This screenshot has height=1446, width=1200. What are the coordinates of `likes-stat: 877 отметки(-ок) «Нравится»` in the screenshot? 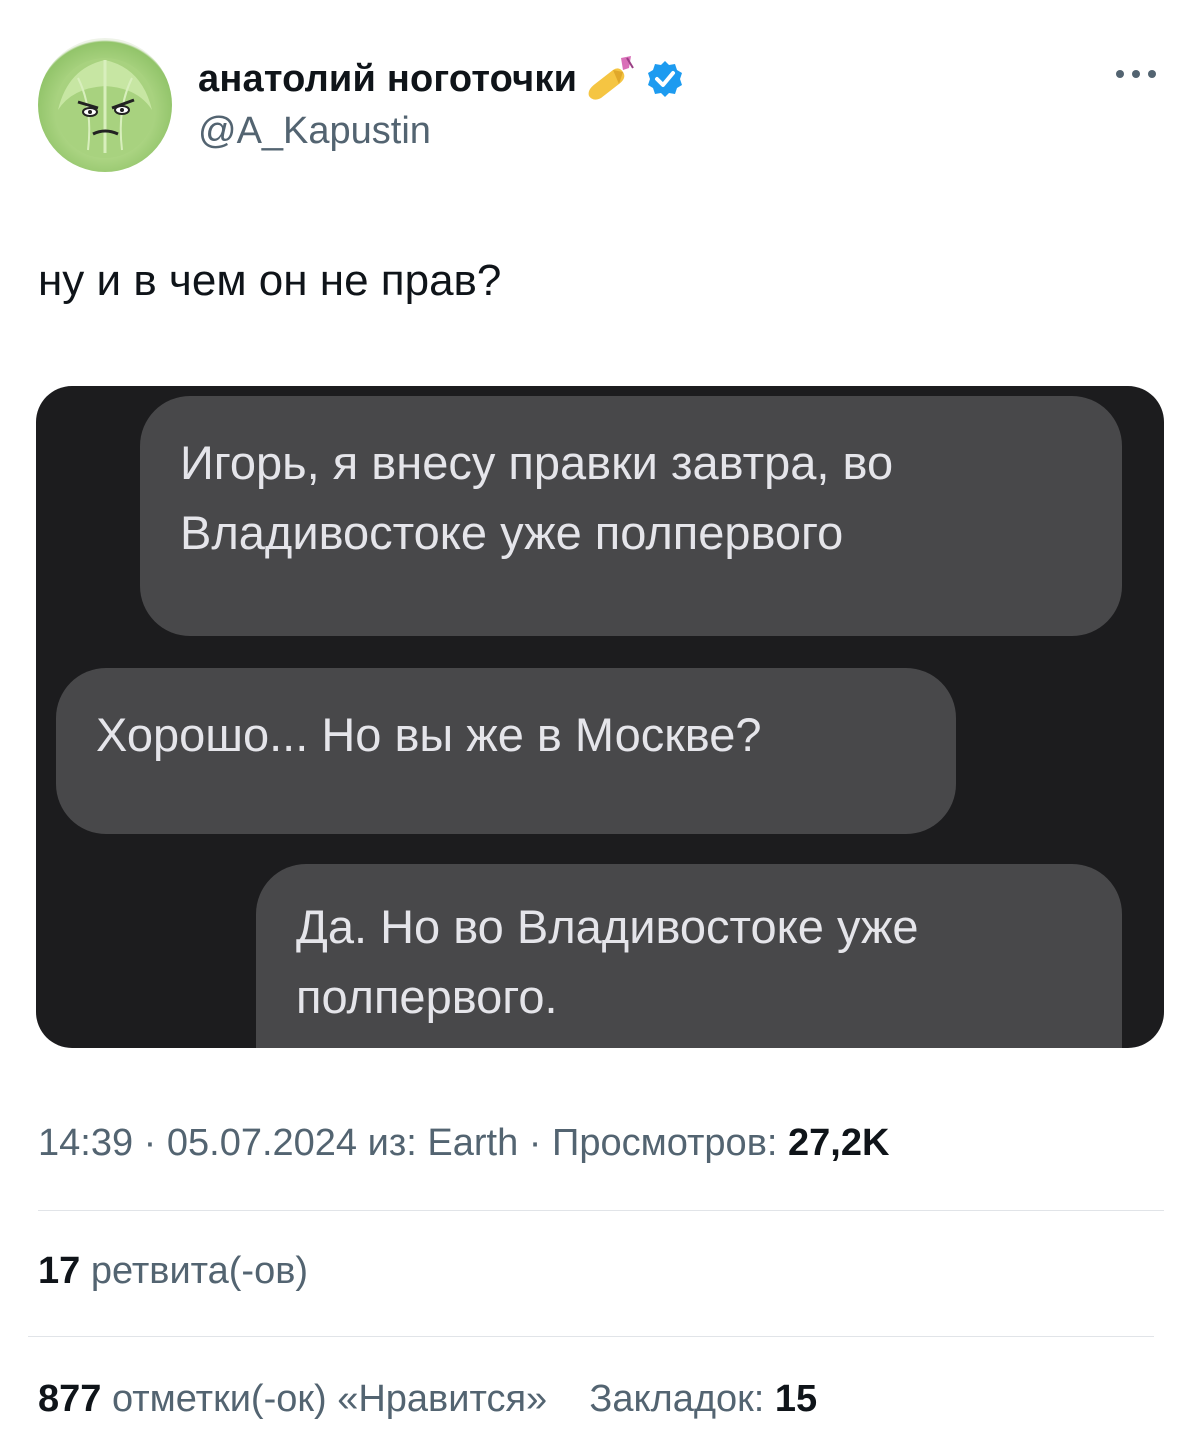 It's located at (298, 1399).